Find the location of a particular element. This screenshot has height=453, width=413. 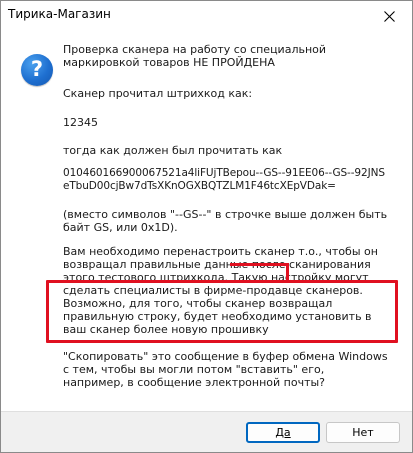

yes-button-label: Да is located at coordinates (283, 432).